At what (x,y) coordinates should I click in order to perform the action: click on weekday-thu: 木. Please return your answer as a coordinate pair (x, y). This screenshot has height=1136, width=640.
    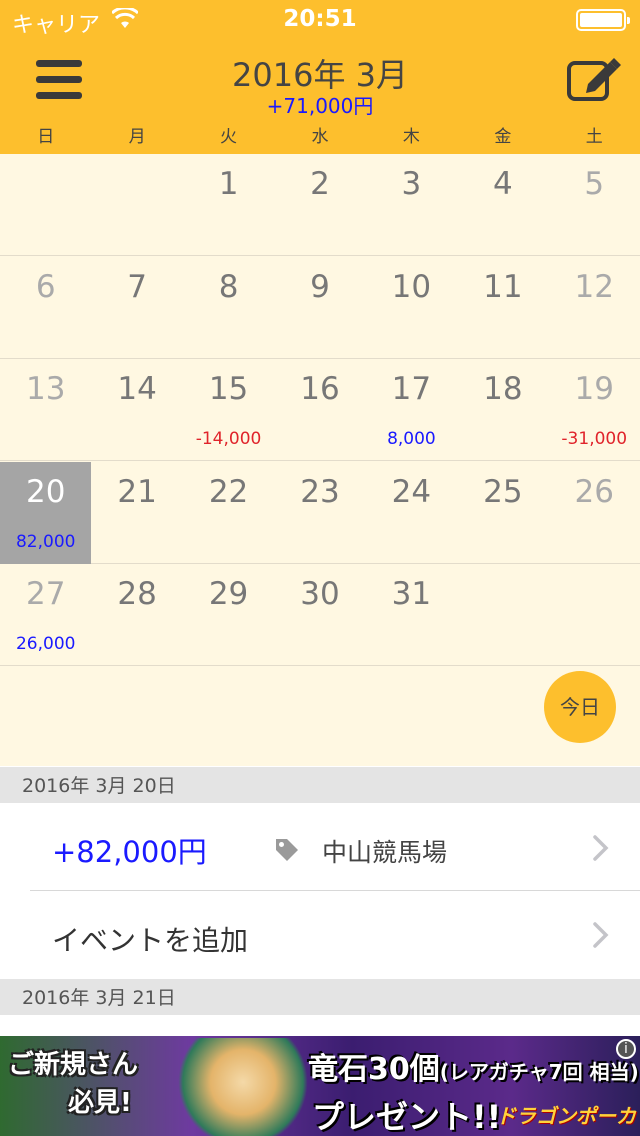
    Looking at the image, I should click on (411, 137).